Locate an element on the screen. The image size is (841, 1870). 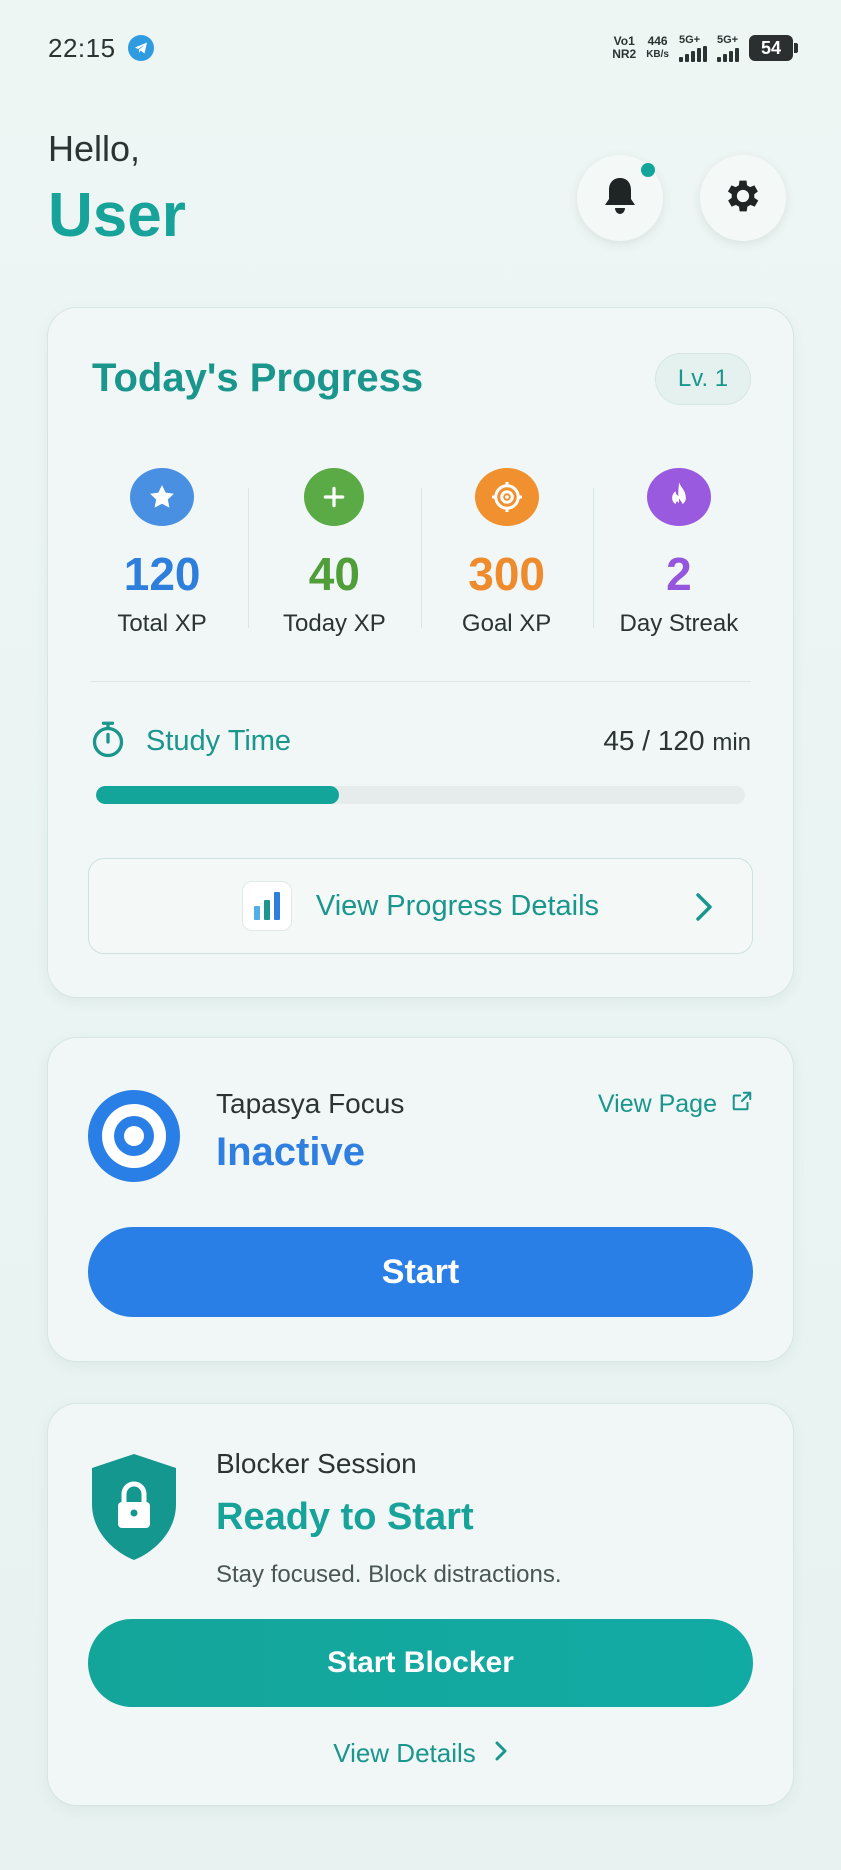
stat-value: 2 is located at coordinates (679, 574).